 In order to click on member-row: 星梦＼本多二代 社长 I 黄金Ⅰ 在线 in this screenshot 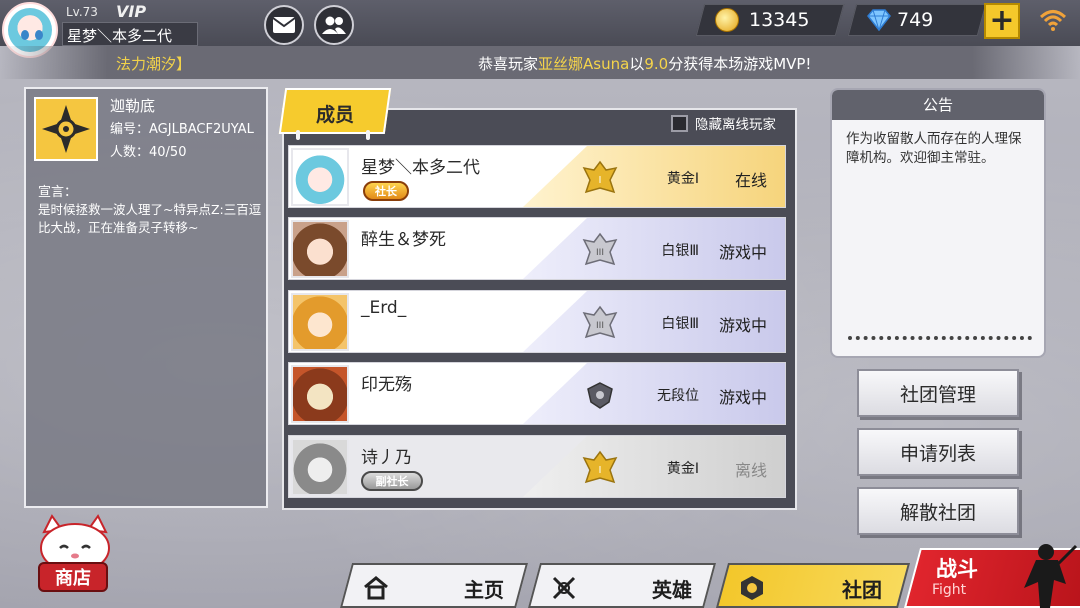, I will do `click(537, 176)`.